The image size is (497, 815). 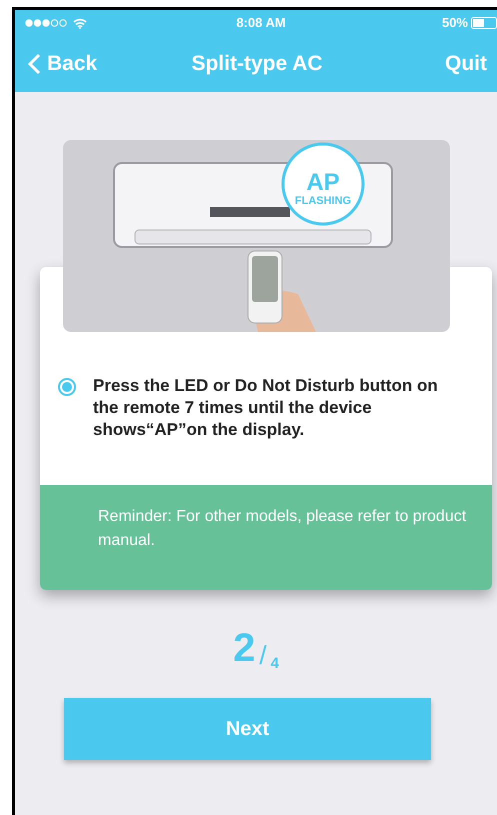 What do you see at coordinates (323, 182) in the screenshot?
I see `bubble-title: AP` at bounding box center [323, 182].